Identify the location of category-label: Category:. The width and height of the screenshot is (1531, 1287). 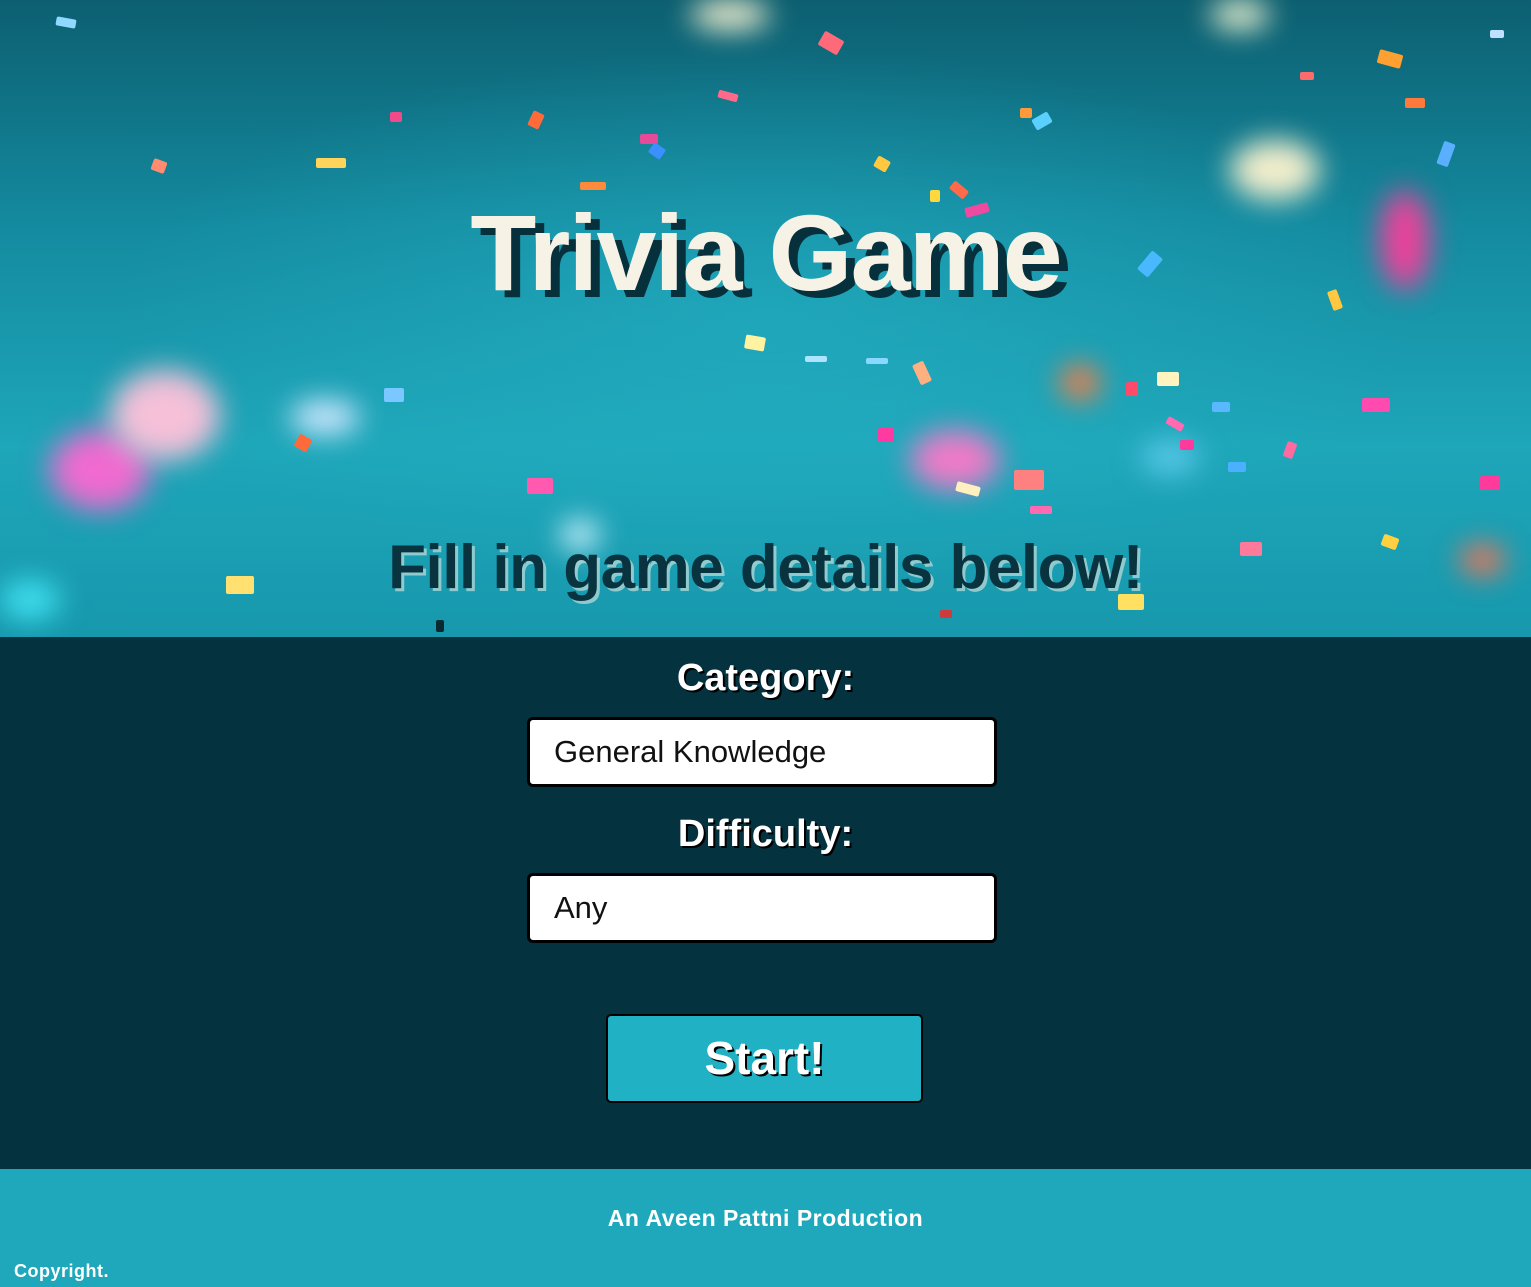
(765, 678).